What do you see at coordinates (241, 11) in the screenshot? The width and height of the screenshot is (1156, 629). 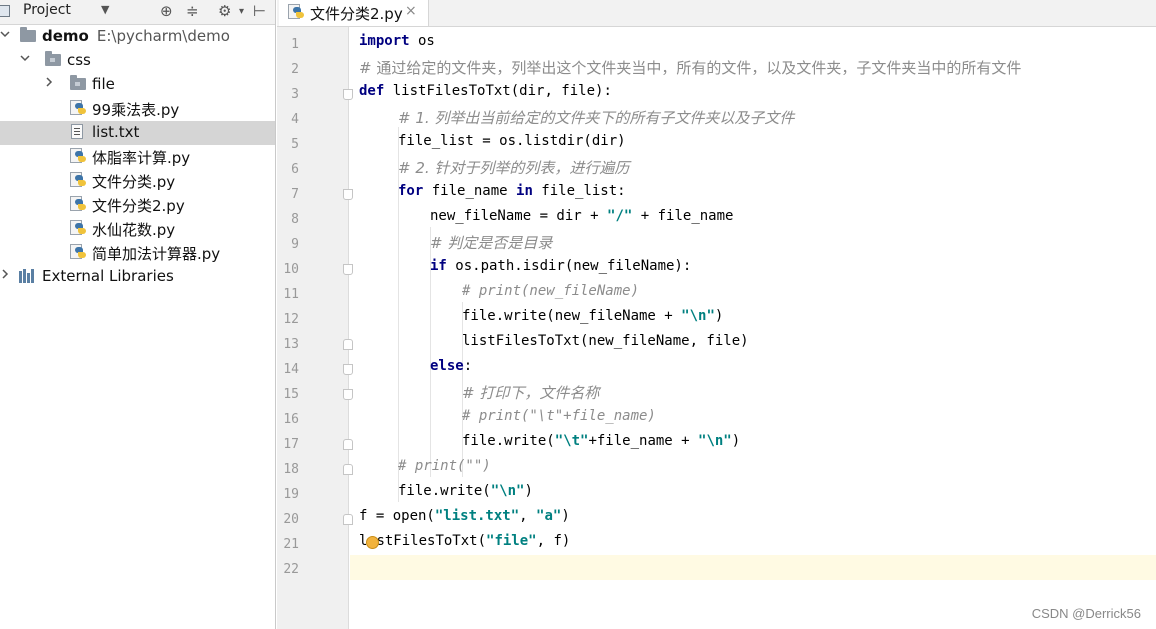 I see `gear-dropdown-icon: ▾` at bounding box center [241, 11].